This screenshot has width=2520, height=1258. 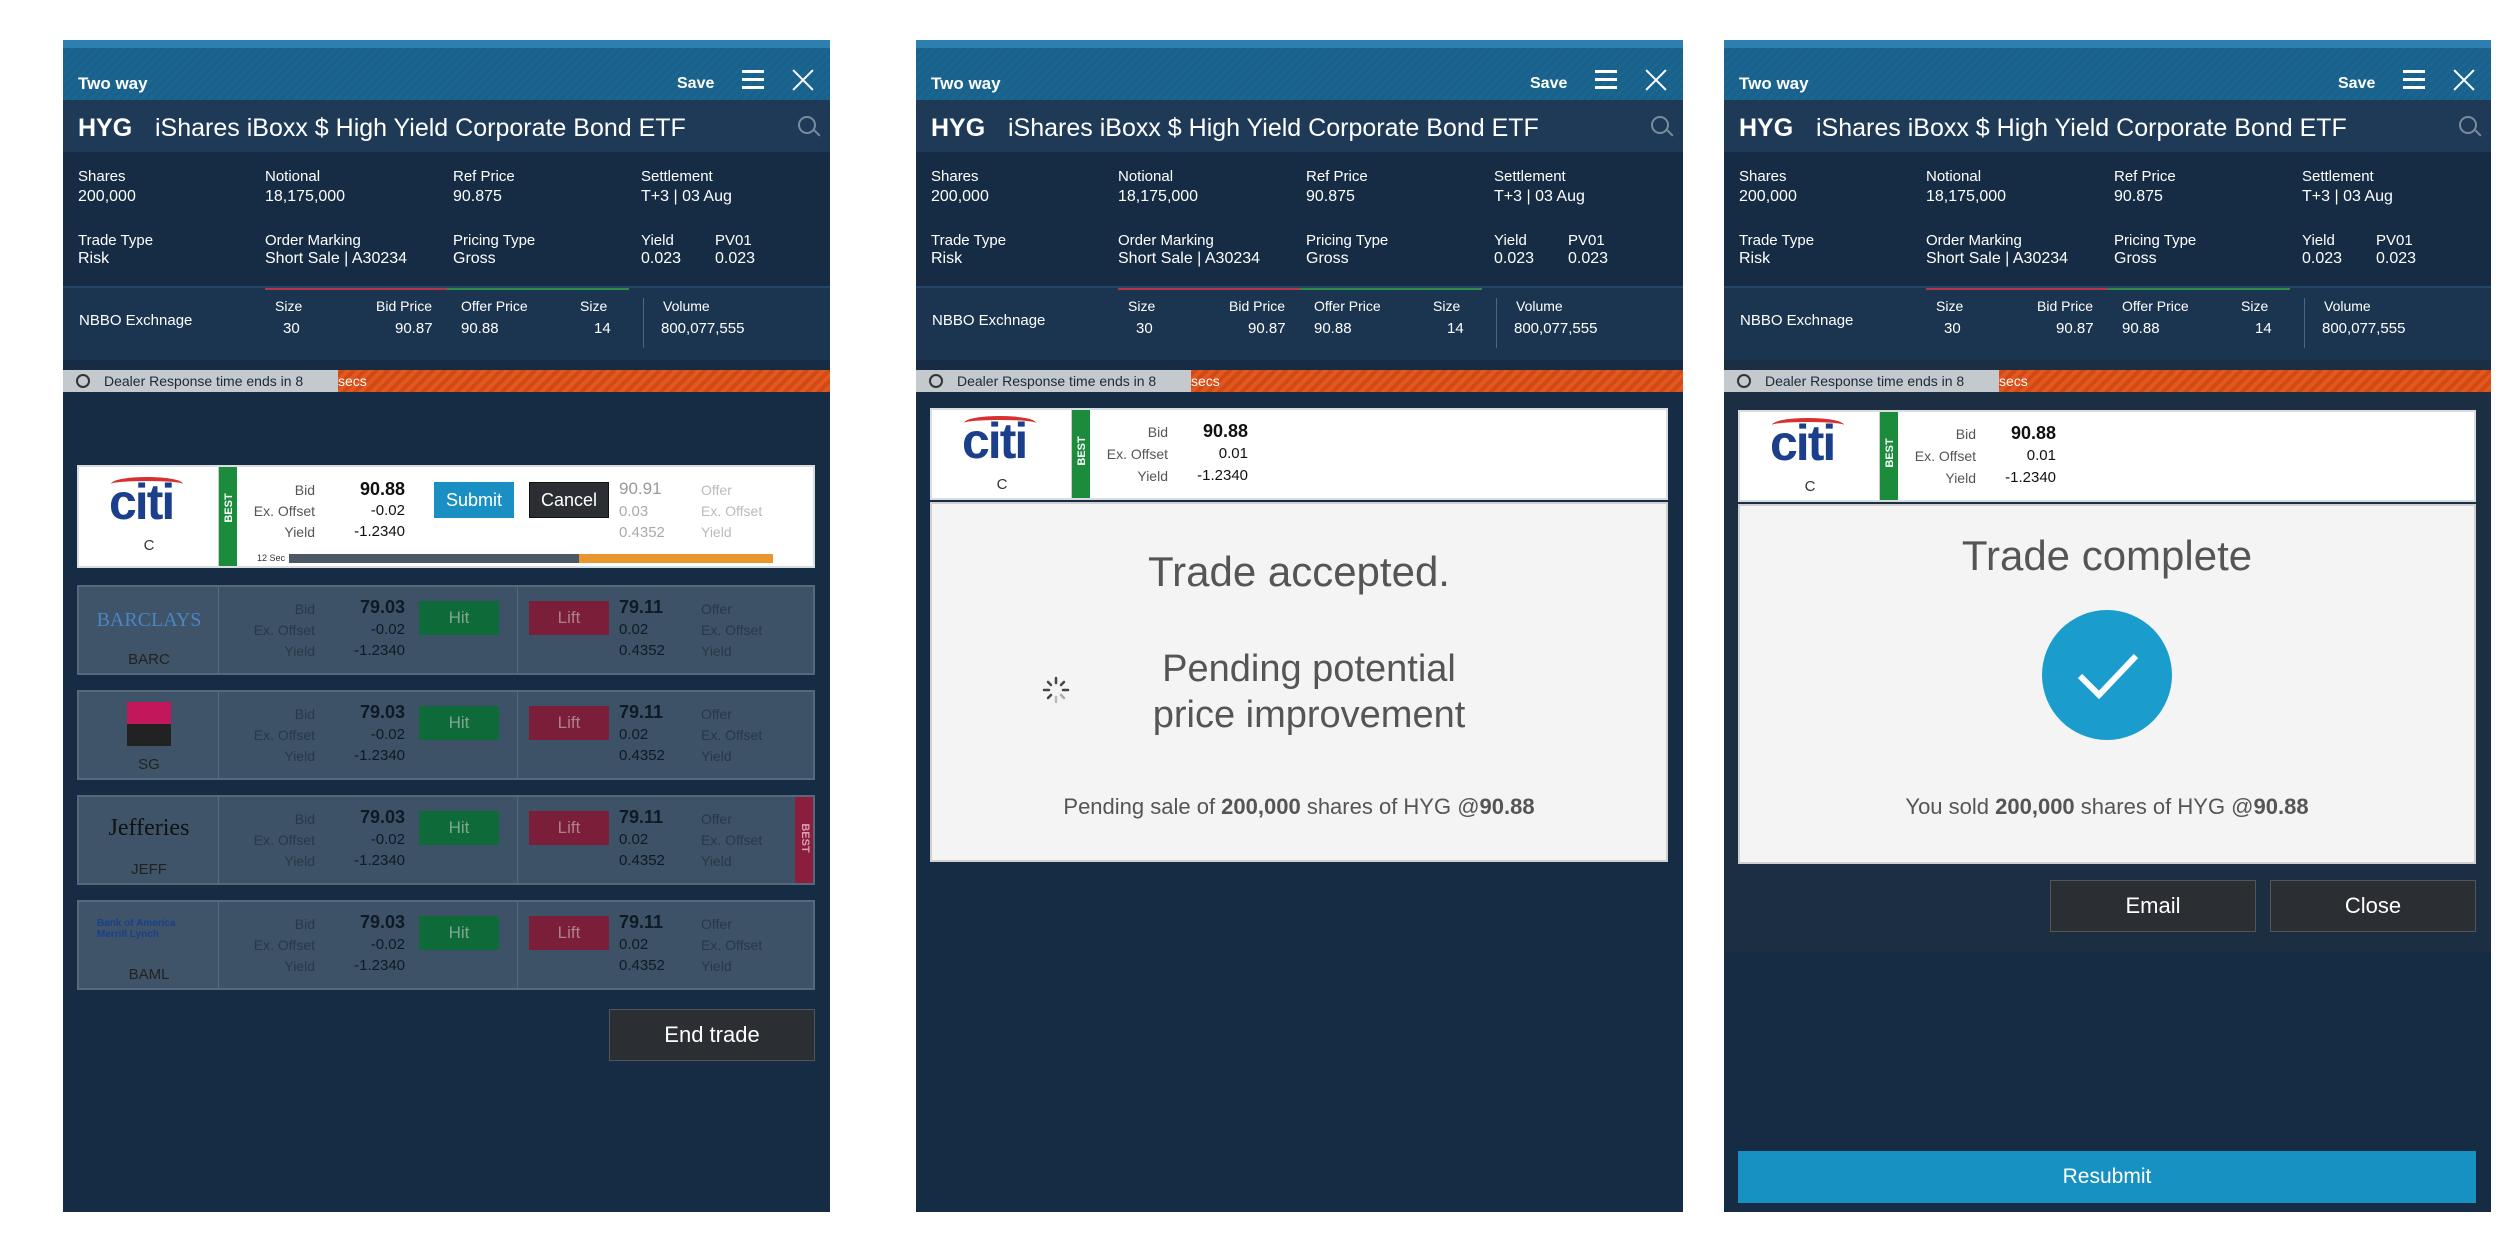 What do you see at coordinates (480, 328) in the screenshot?
I see `nbbo-offer: 90.88` at bounding box center [480, 328].